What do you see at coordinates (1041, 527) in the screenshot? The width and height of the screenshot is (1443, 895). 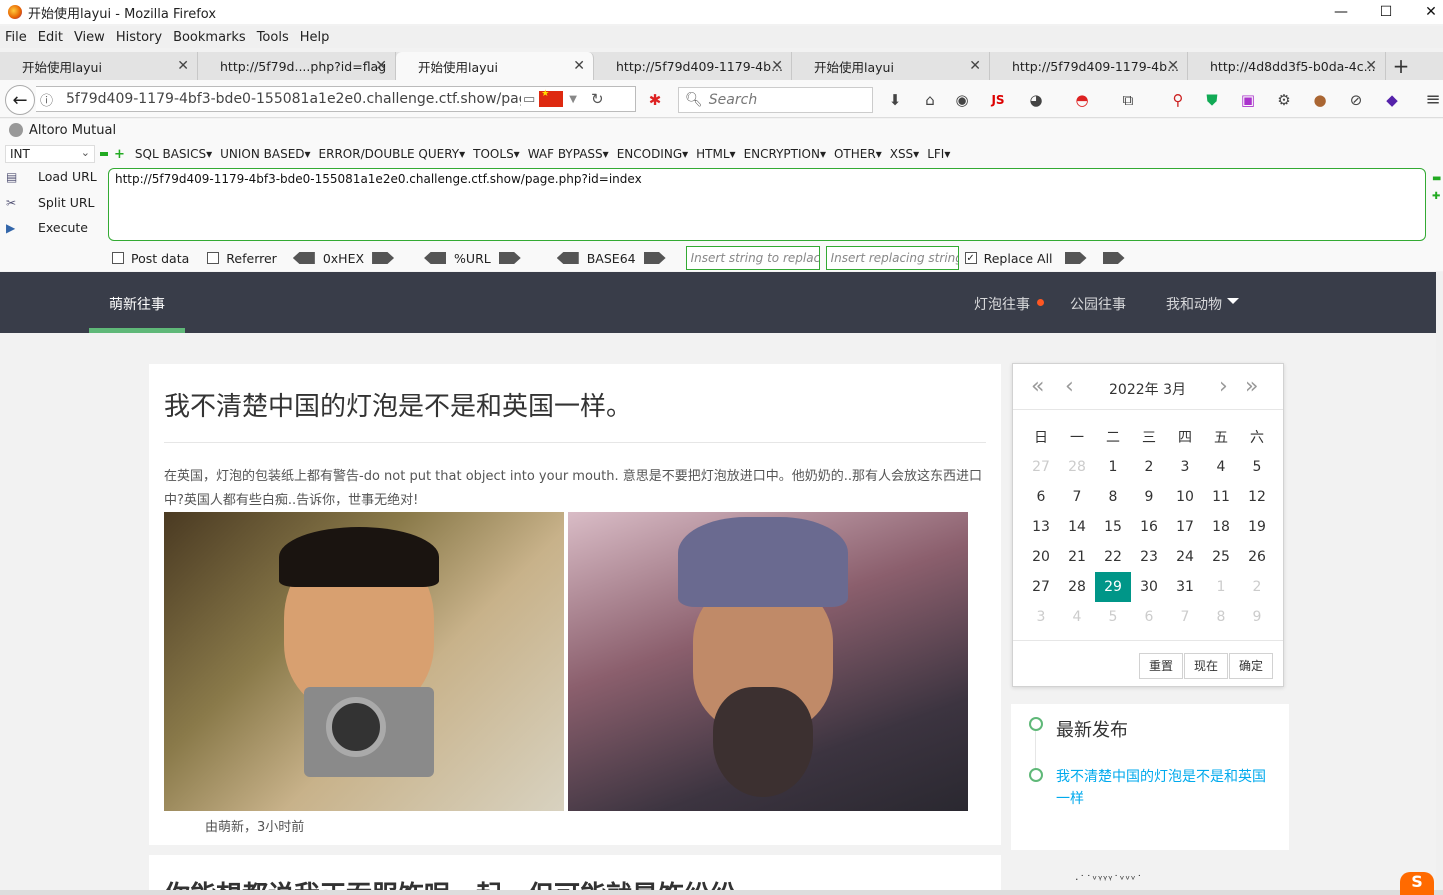 I see `day-cell: 13` at bounding box center [1041, 527].